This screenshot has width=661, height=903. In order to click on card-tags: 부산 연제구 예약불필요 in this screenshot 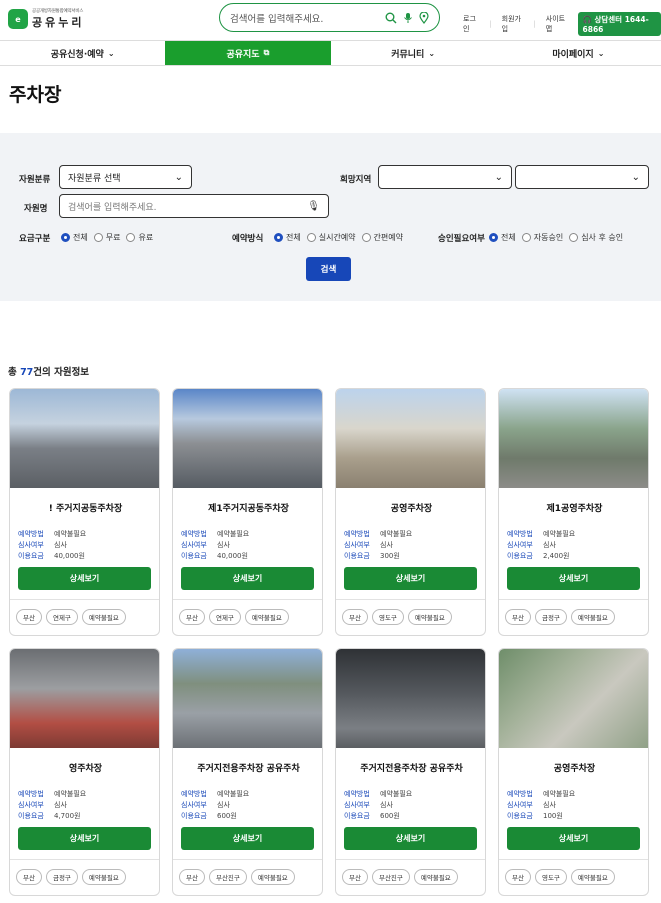, I will do `click(234, 617)`.